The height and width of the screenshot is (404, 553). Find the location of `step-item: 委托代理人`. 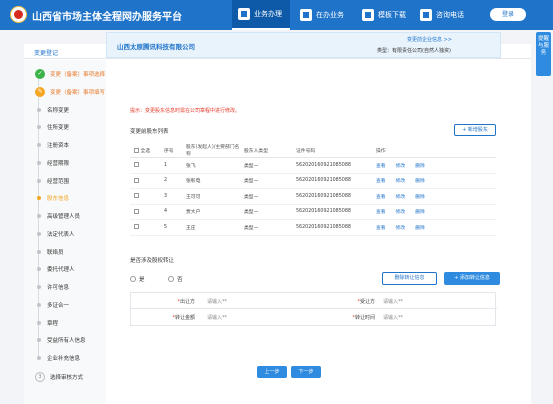

step-item: 委托代理人 is located at coordinates (55, 269).